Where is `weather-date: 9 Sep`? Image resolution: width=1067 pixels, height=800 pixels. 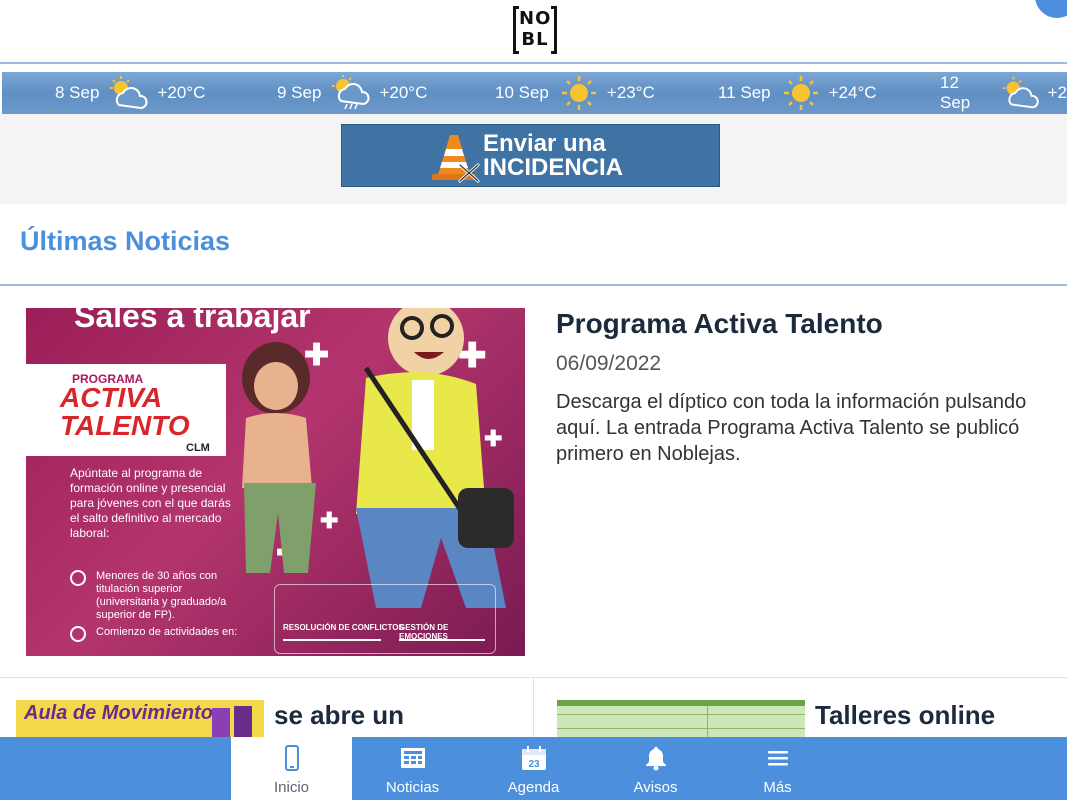
weather-date: 9 Sep is located at coordinates (299, 92).